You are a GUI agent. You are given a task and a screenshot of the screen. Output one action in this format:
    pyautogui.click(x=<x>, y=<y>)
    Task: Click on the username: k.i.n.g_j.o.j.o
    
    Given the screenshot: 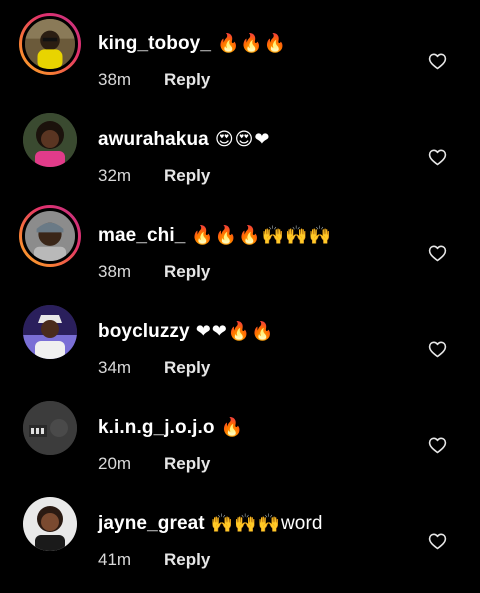 What is the action you would take?
    pyautogui.click(x=156, y=427)
    